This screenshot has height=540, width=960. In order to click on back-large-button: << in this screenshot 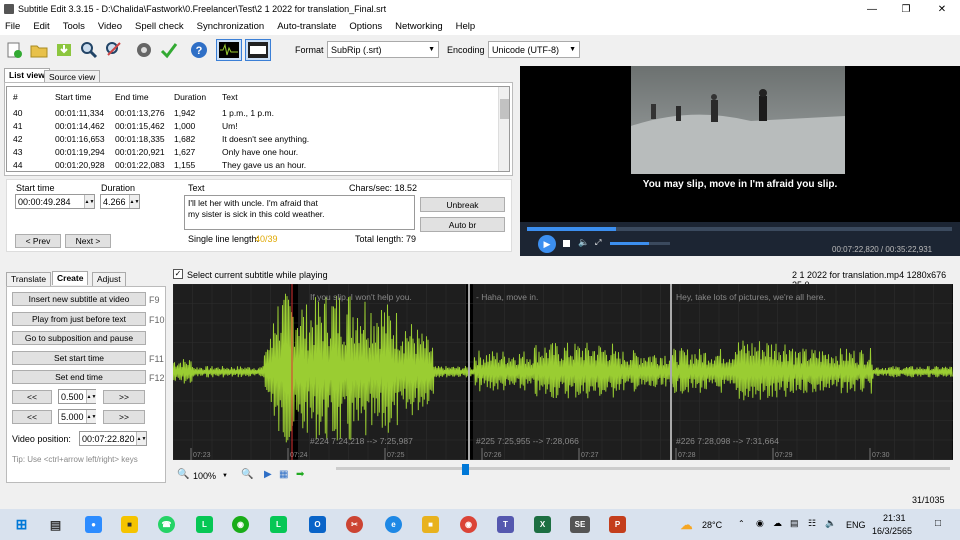, I will do `click(32, 417)`.